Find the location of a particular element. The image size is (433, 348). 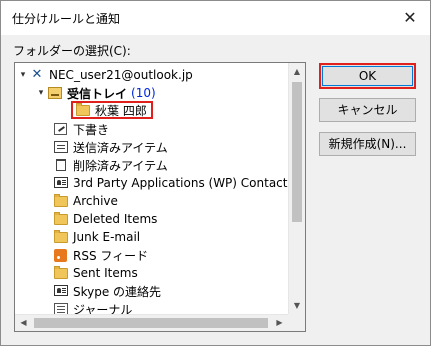

exchange-account-icon: ✕ is located at coordinates (37, 74).